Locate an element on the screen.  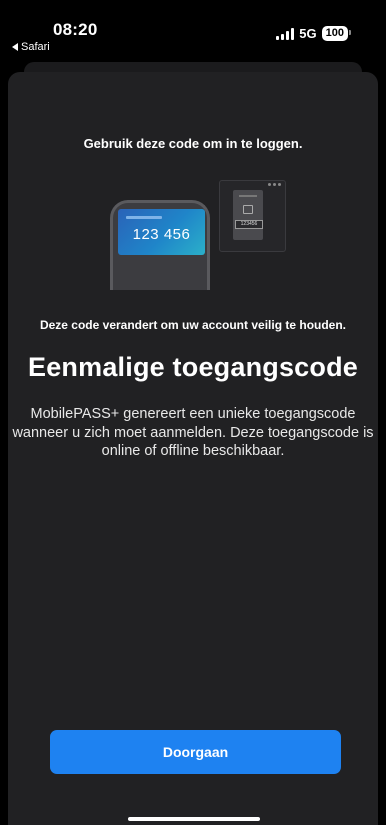
lock-icon is located at coordinates (248, 209).